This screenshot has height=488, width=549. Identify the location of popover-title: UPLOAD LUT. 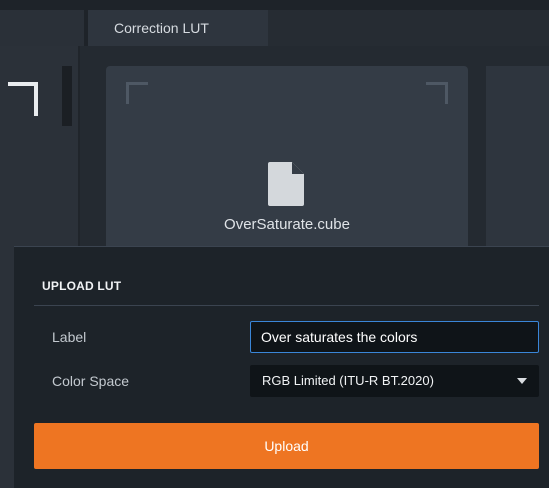
(82, 286).